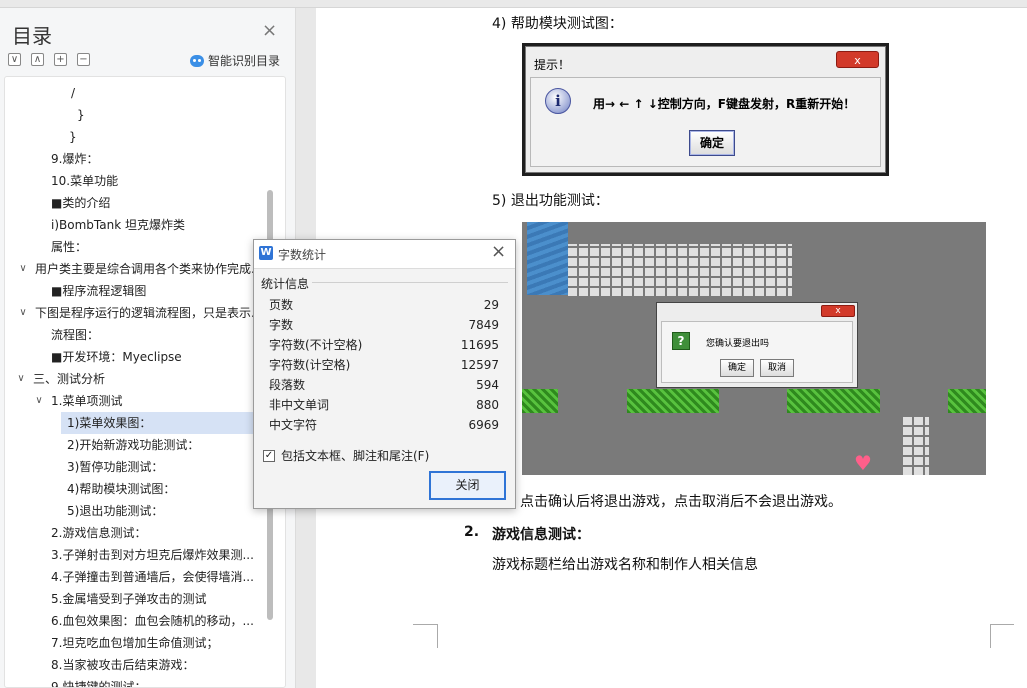  I want to click on toc-item: i)BombTank 坦克爆炸类, so click(133, 225).